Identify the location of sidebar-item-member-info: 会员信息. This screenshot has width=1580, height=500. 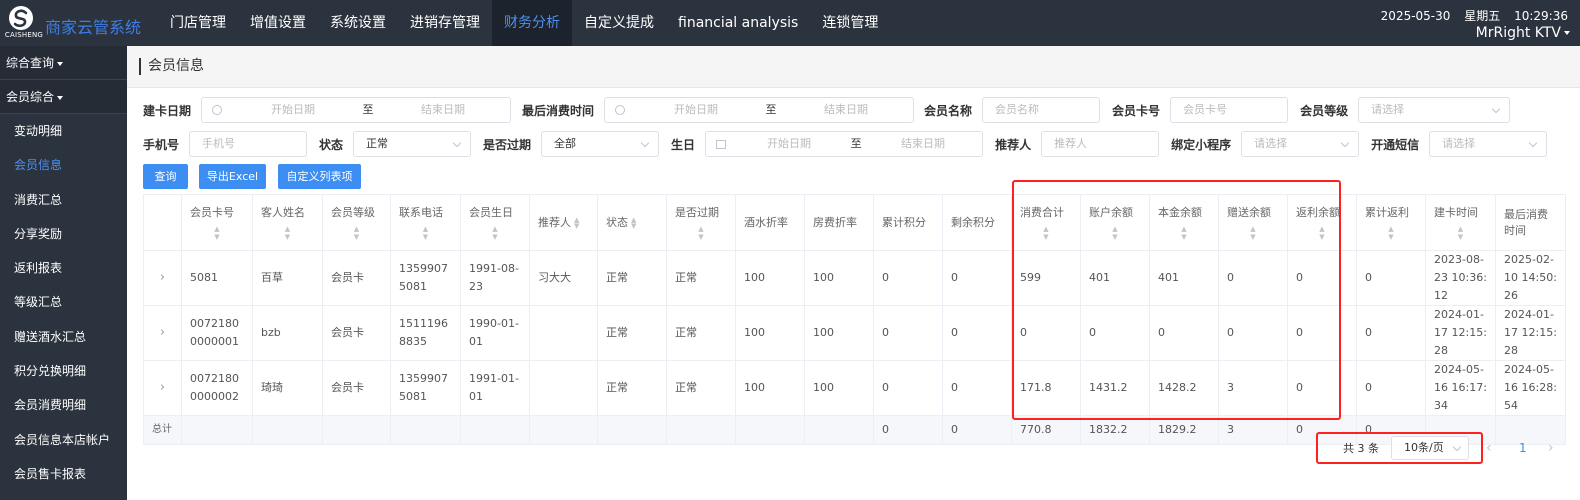
(63, 165).